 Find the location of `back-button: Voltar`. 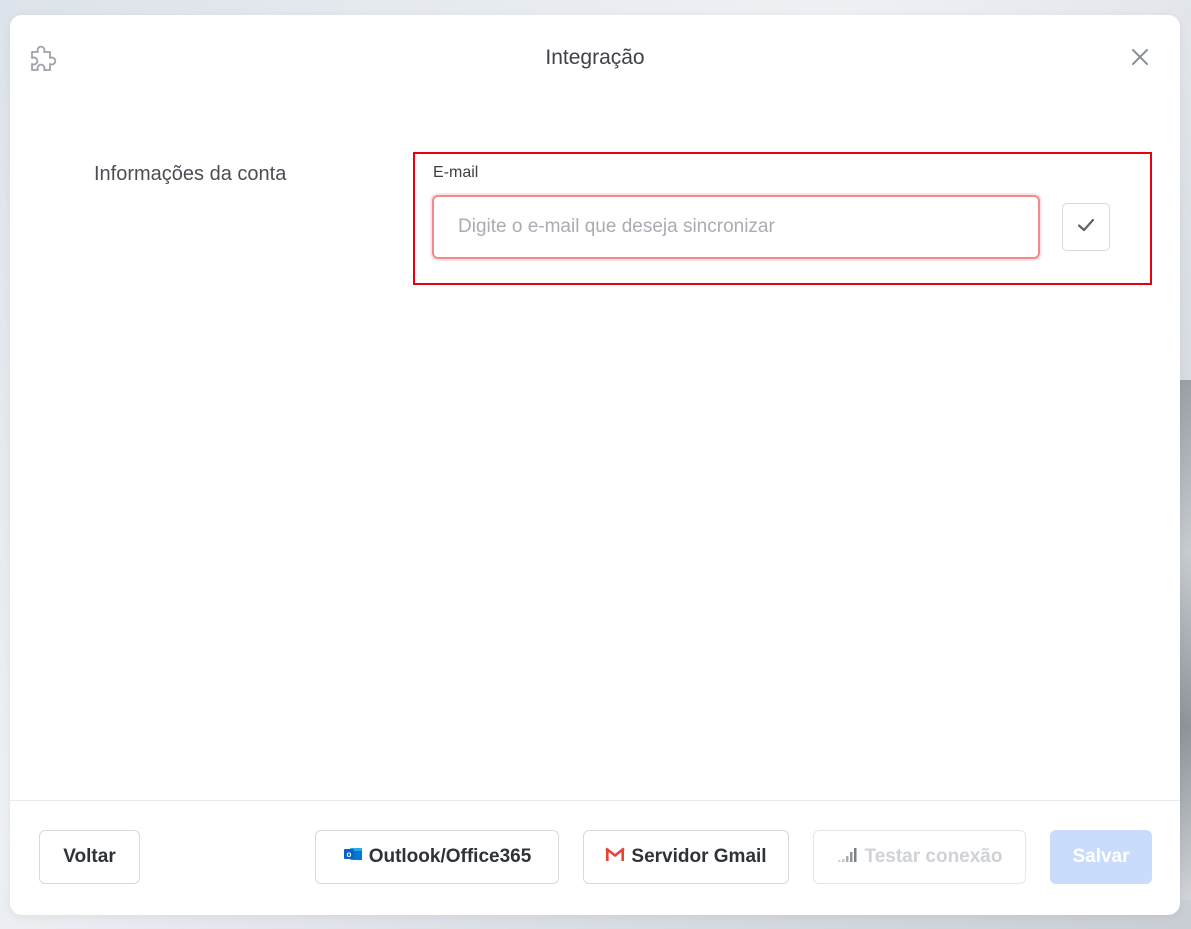

back-button: Voltar is located at coordinates (89, 857).